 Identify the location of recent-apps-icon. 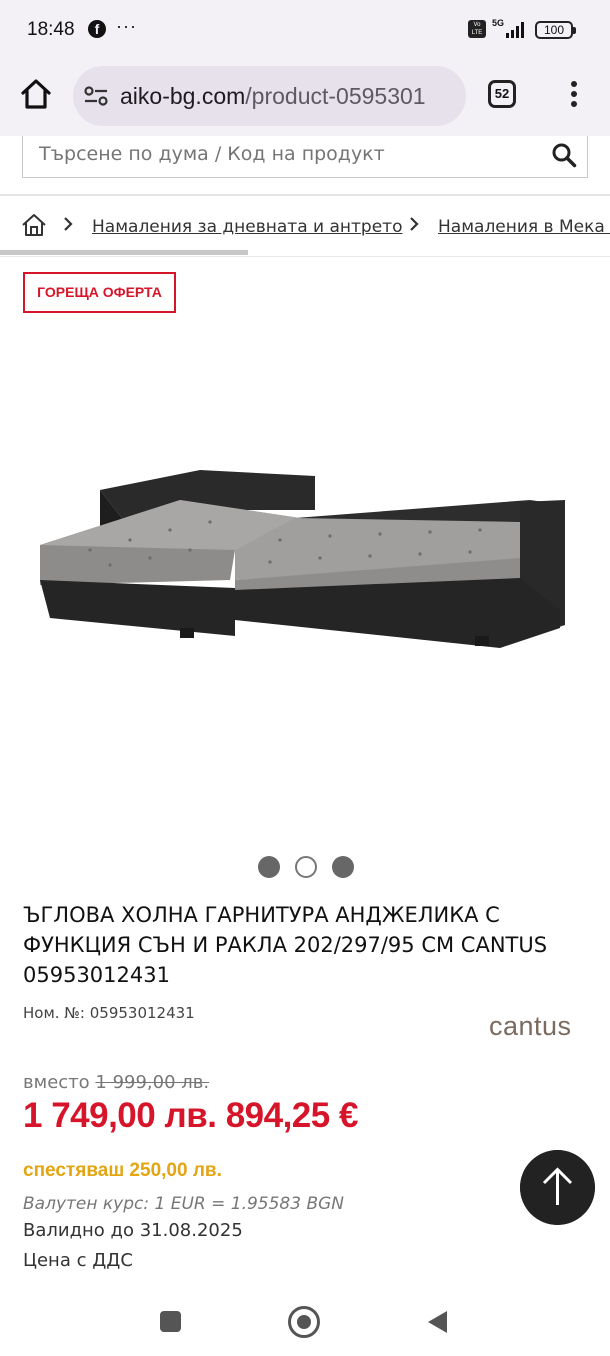
(170, 1321).